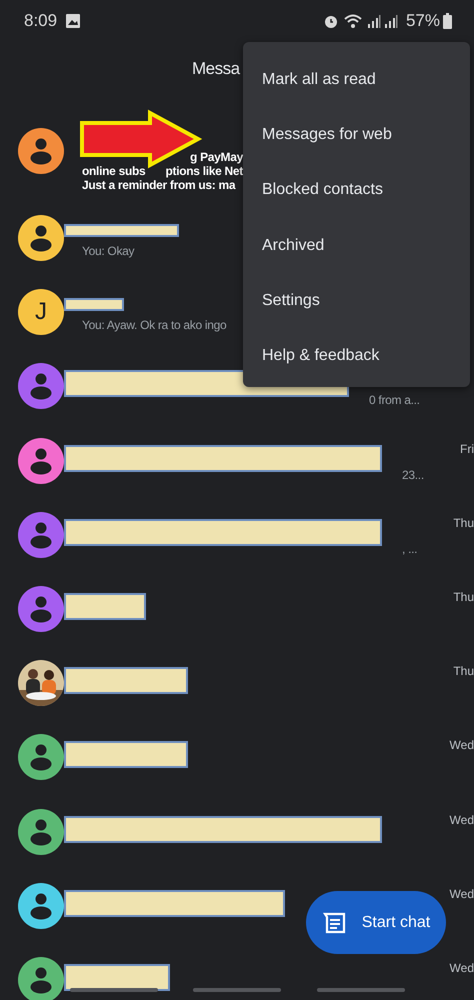  What do you see at coordinates (334, 923) in the screenshot?
I see `chat-icon` at bounding box center [334, 923].